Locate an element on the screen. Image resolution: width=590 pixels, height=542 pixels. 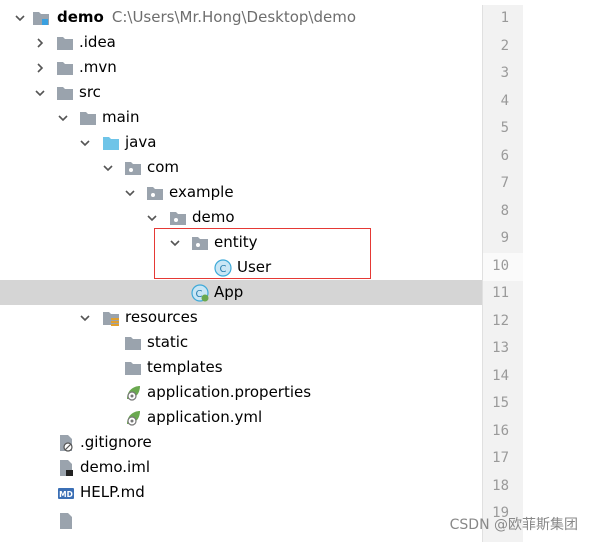
tree-item-resources: resources is located at coordinates (241, 317).